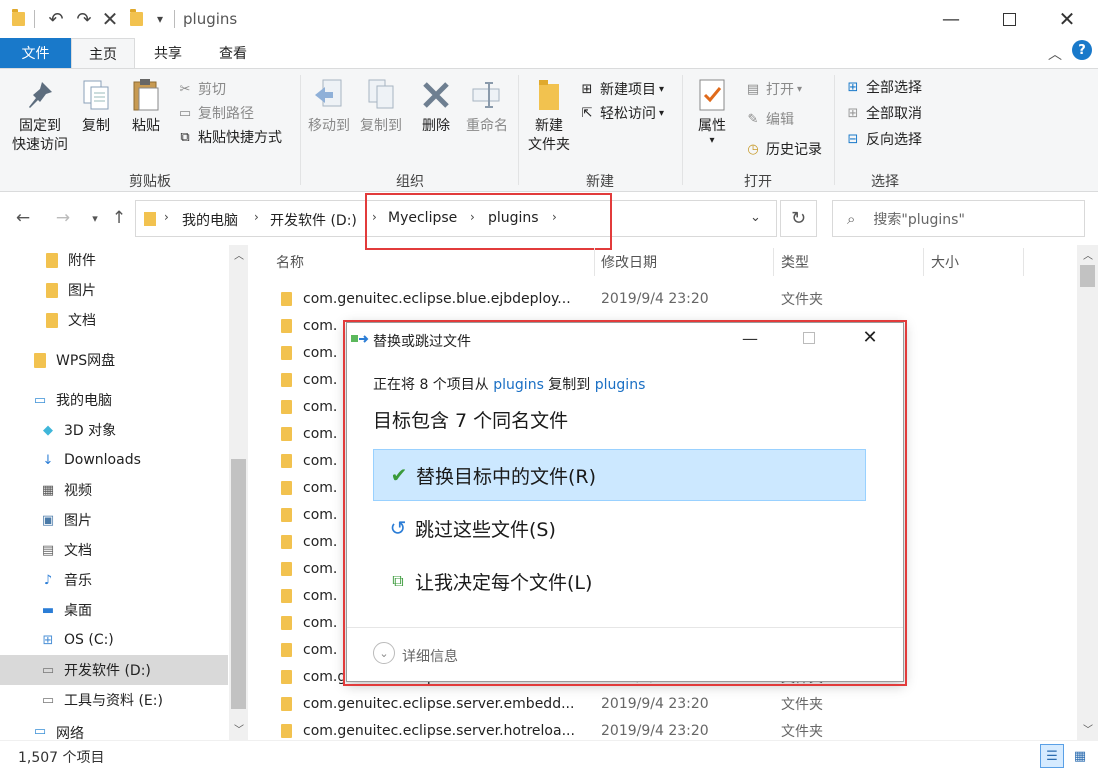 The height and width of the screenshot is (770, 1098). I want to click on copy-path-button: ▭ 复制路径, so click(229, 113).